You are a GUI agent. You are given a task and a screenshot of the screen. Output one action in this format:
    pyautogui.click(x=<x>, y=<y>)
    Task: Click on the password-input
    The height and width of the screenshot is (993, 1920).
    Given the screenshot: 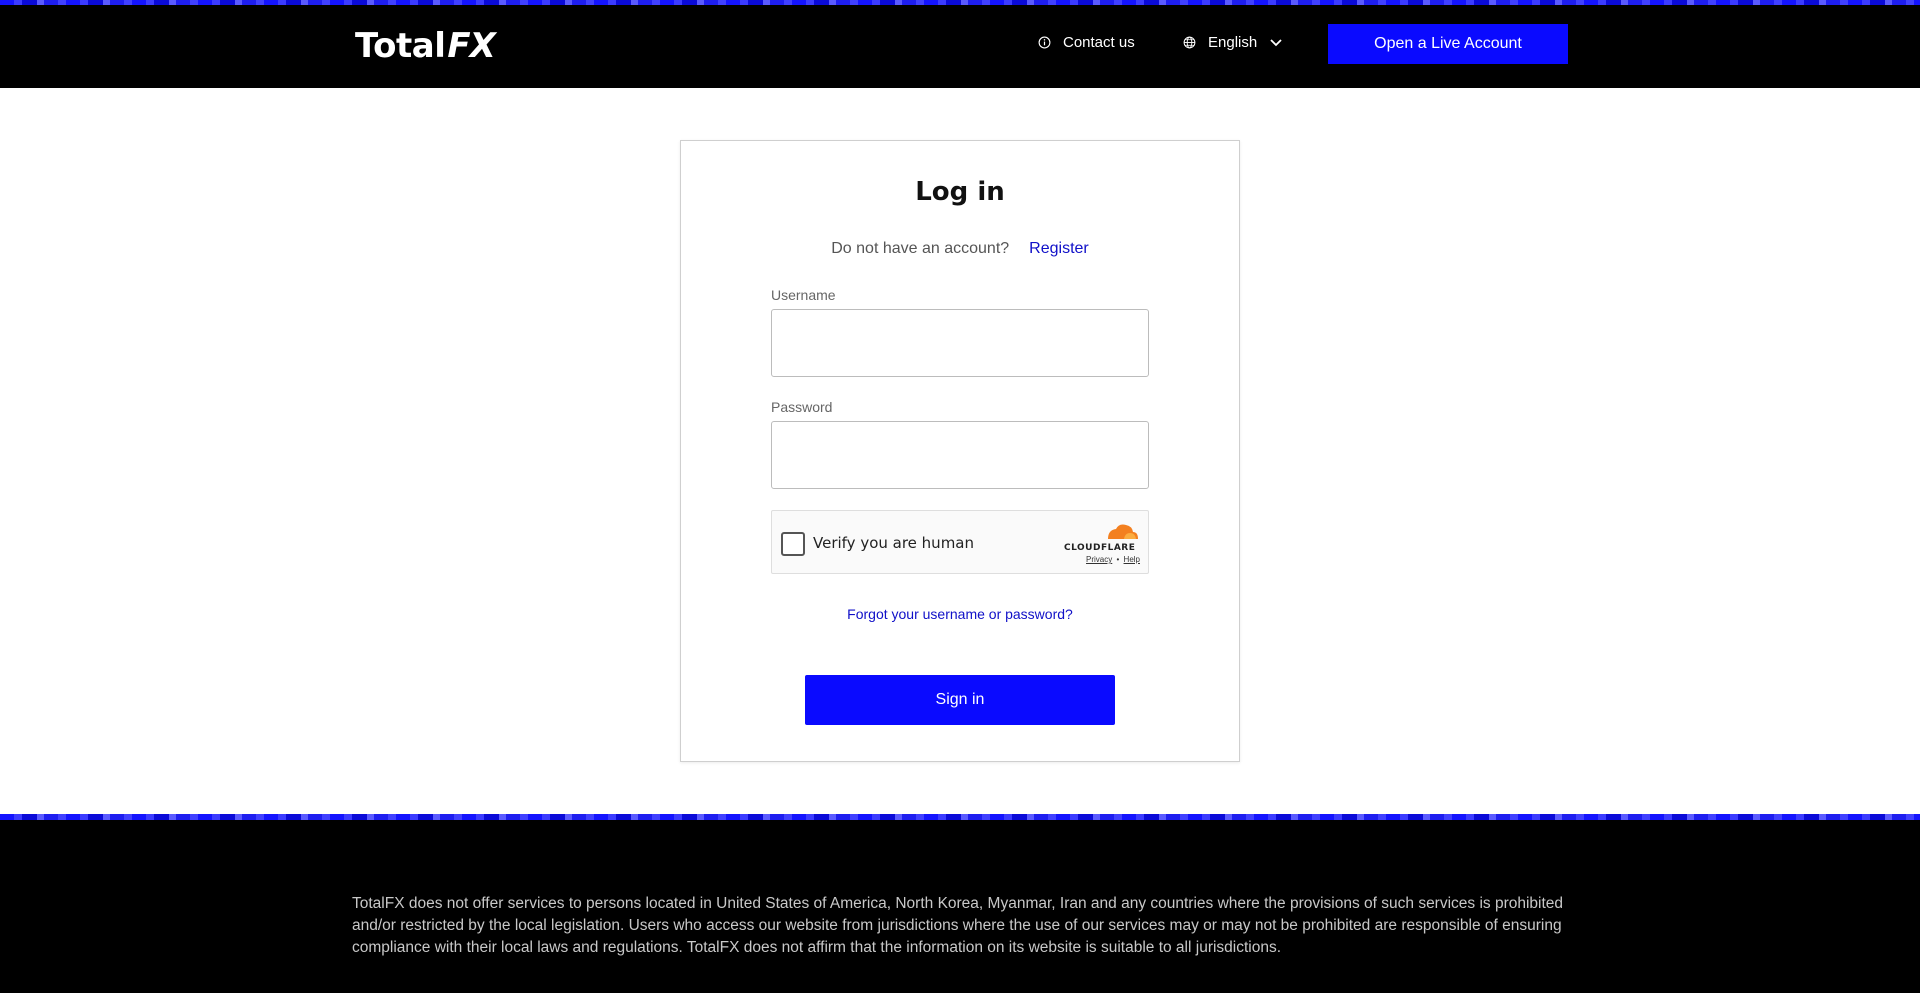 What is the action you would take?
    pyautogui.click(x=960, y=455)
    